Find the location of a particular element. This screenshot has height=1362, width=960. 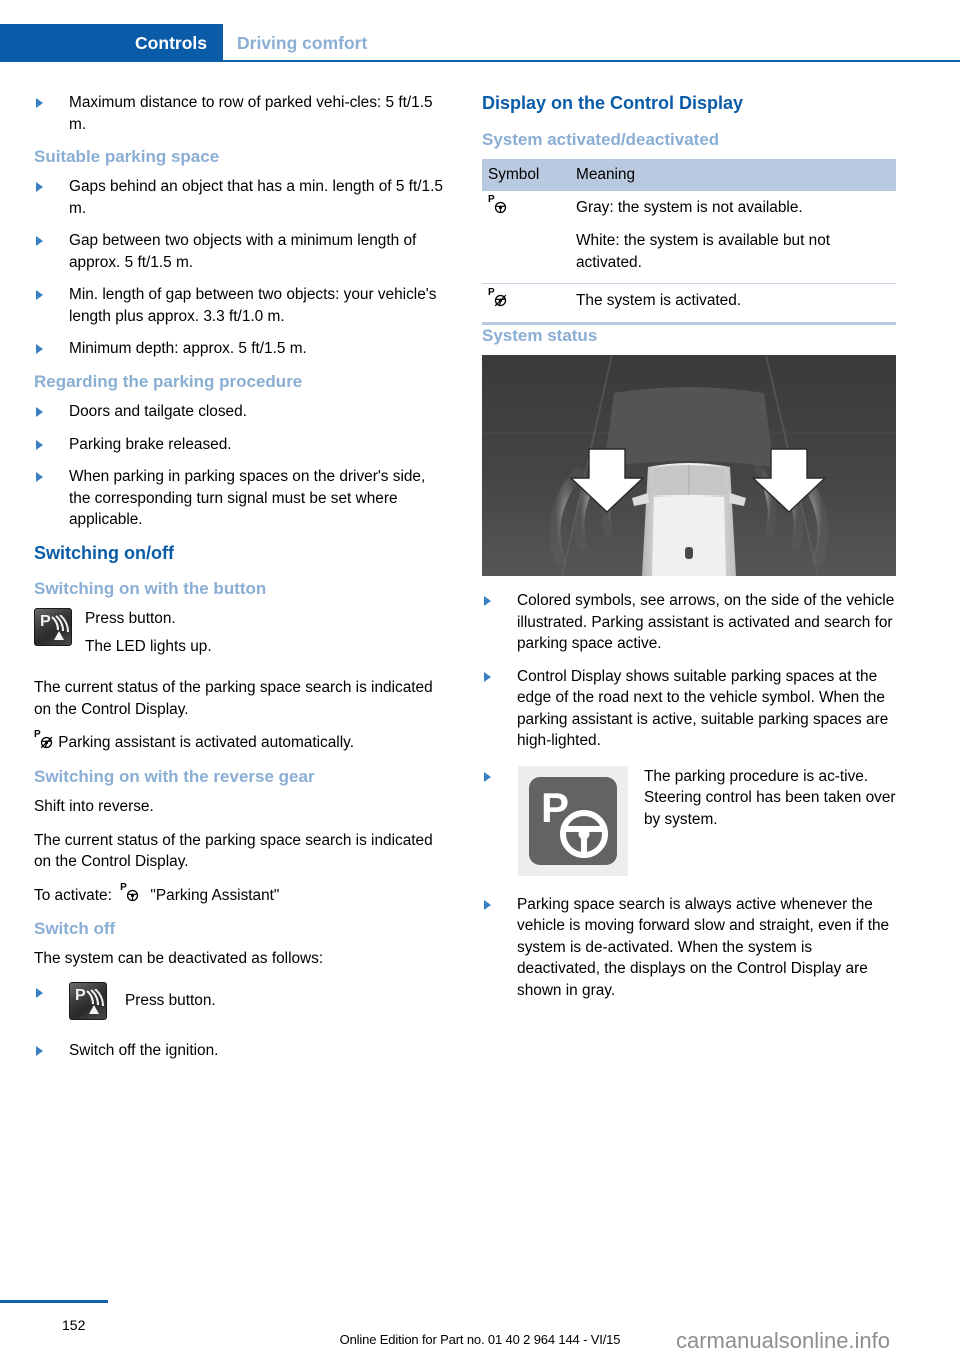

list-item-label: Switch off the ignition. is located at coordinates (144, 1050).